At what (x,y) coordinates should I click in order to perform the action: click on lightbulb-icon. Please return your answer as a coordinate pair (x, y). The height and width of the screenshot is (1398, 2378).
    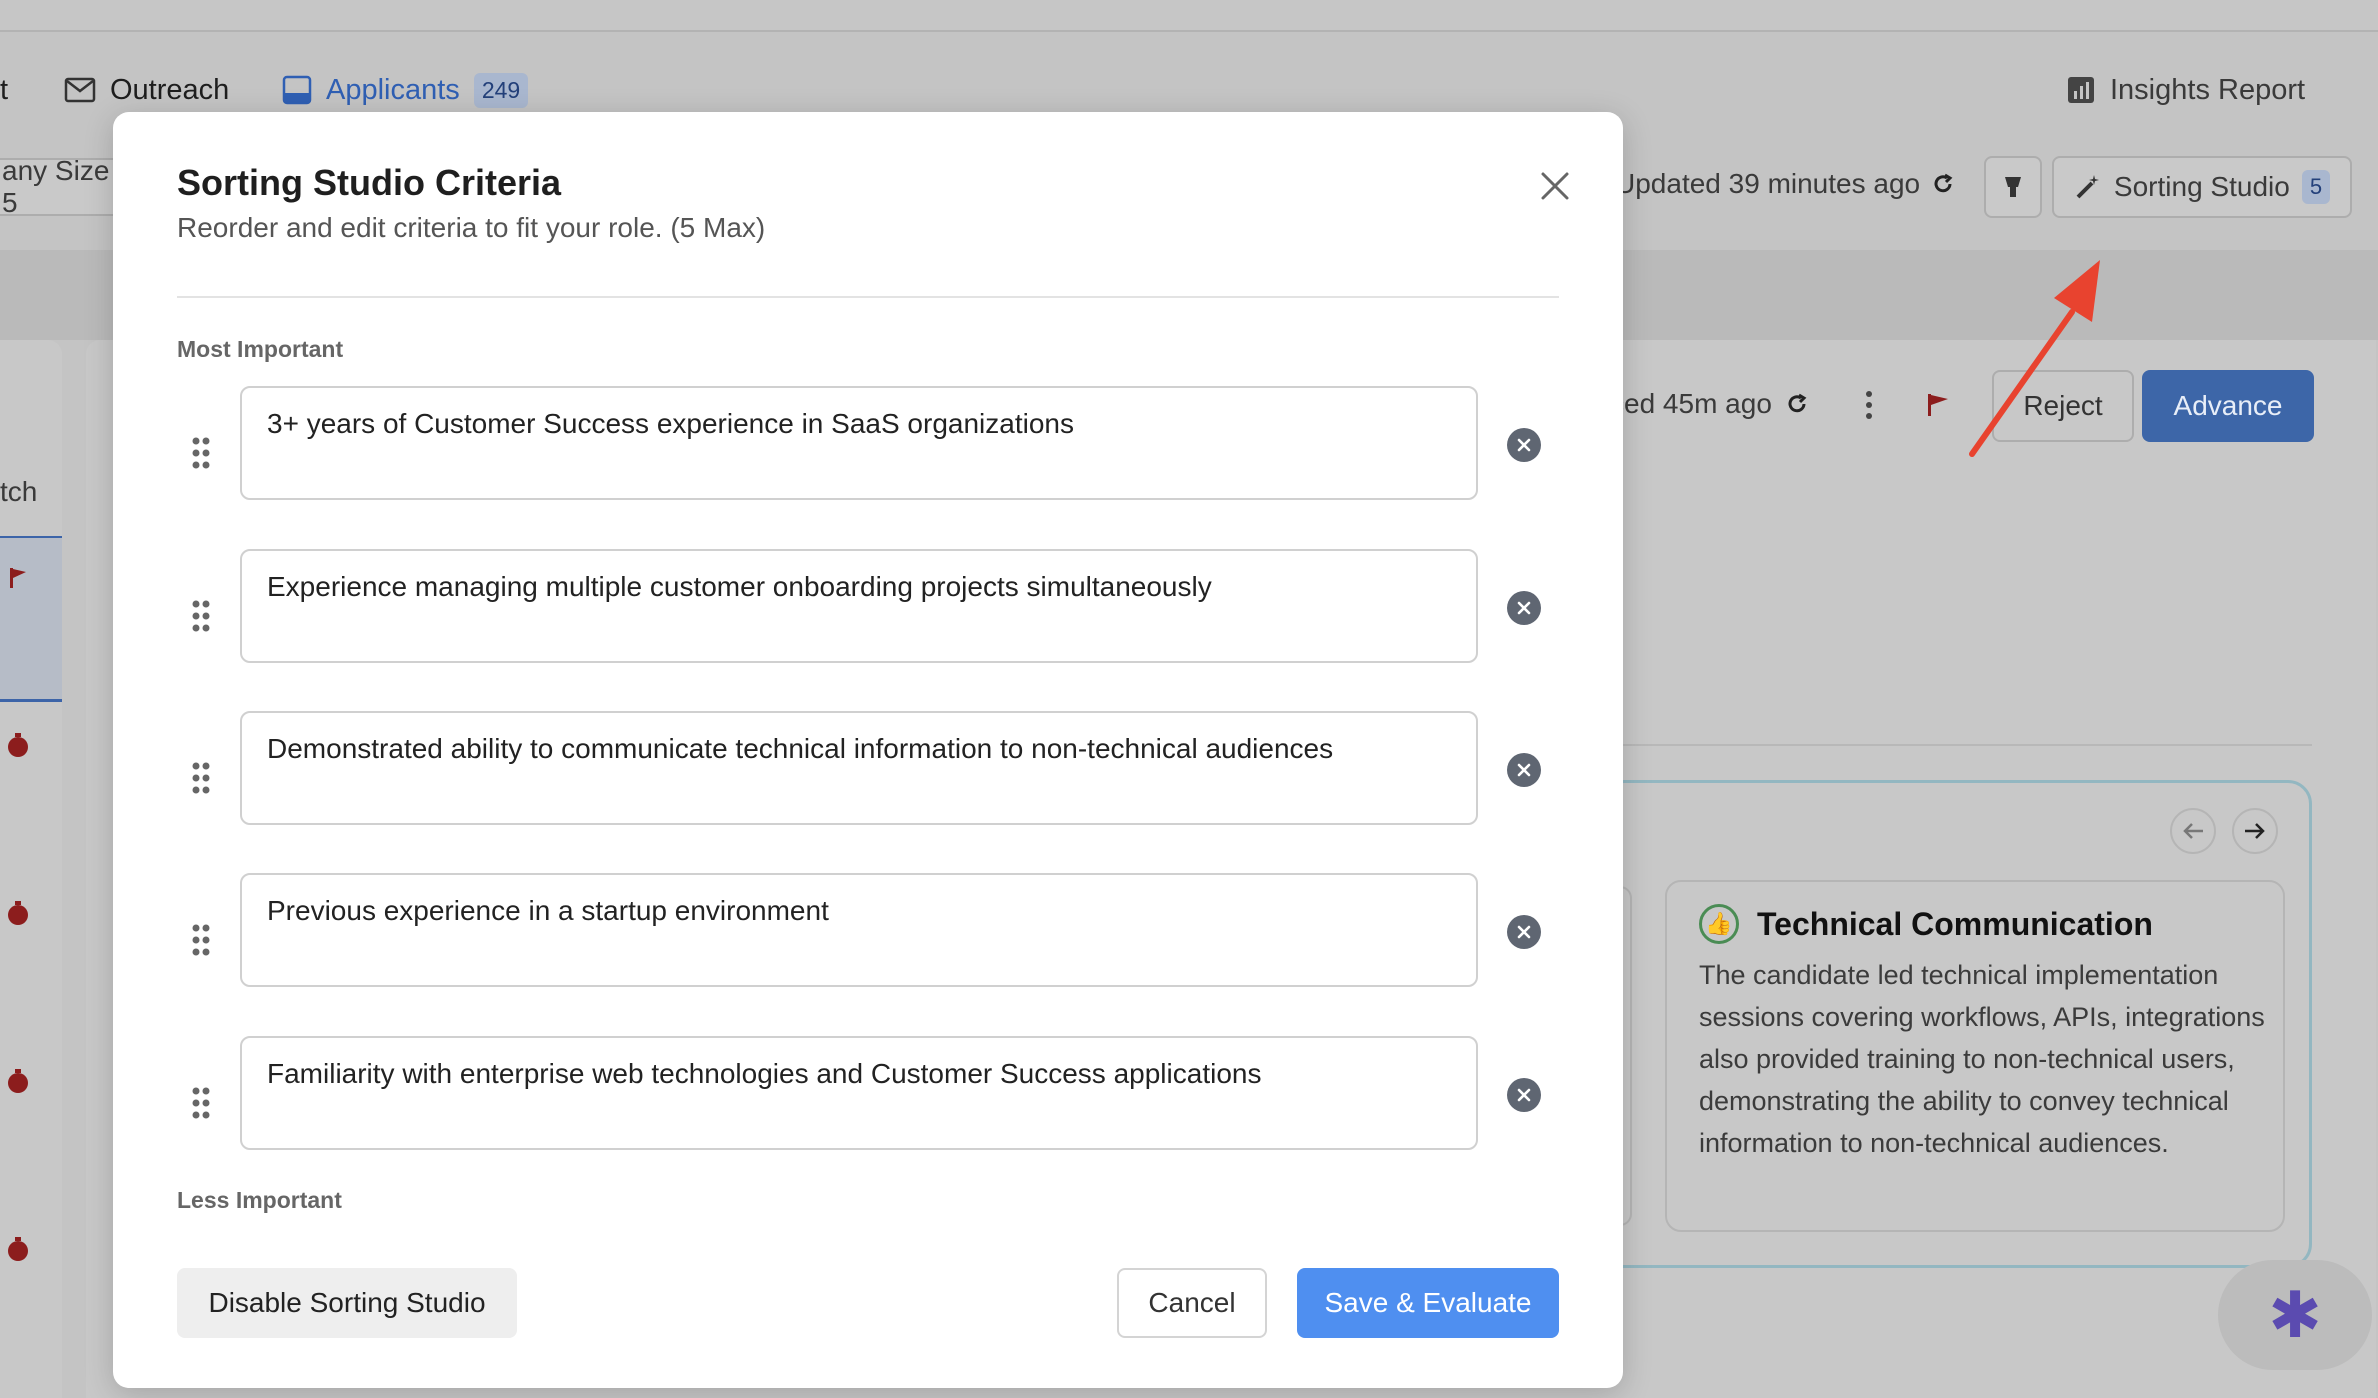
    Looking at the image, I should click on (2013, 187).